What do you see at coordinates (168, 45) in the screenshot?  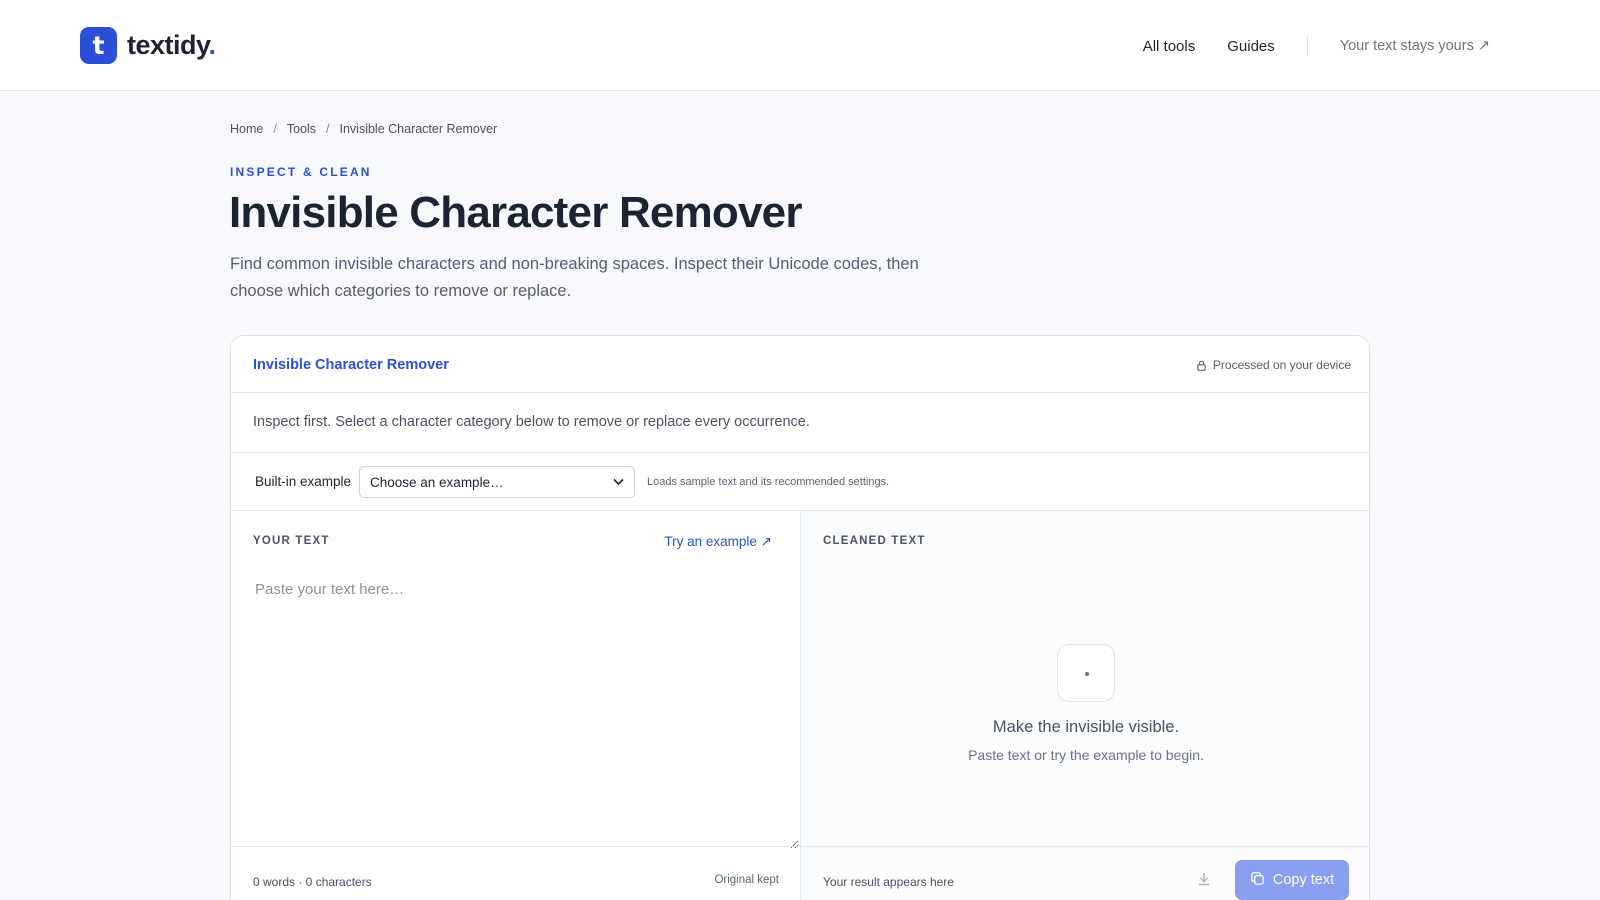 I see `logo-name: textidy` at bounding box center [168, 45].